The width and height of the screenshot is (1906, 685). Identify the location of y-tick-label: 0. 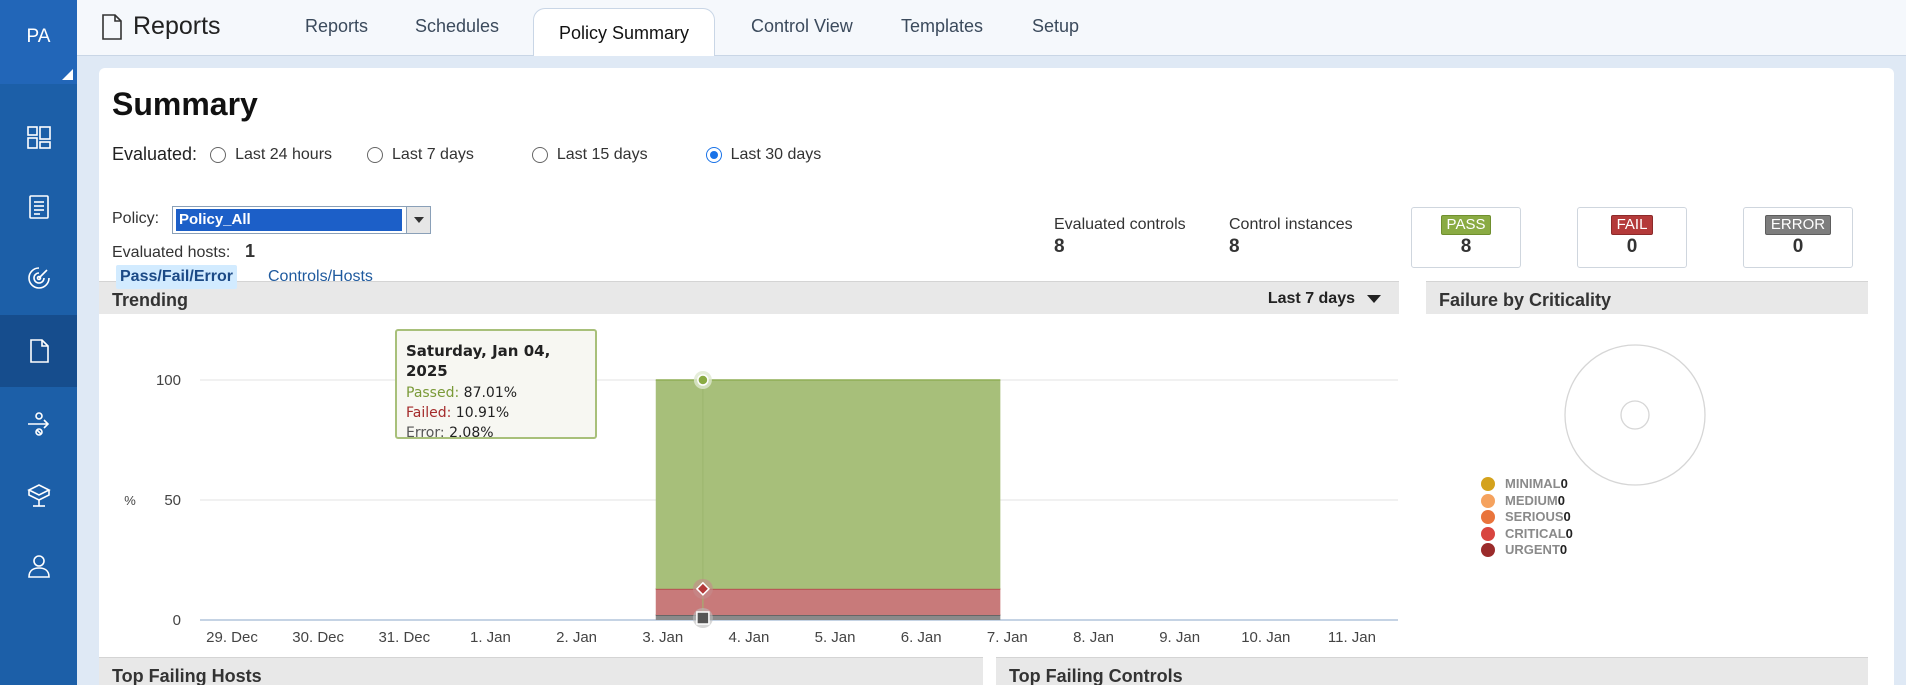
(177, 620).